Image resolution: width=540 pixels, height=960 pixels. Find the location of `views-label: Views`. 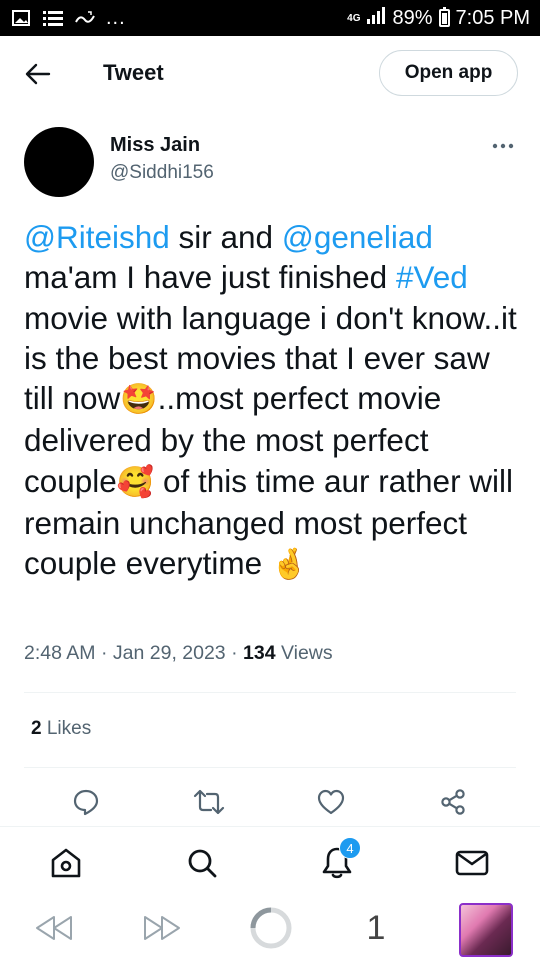

views-label: Views is located at coordinates (306, 653).